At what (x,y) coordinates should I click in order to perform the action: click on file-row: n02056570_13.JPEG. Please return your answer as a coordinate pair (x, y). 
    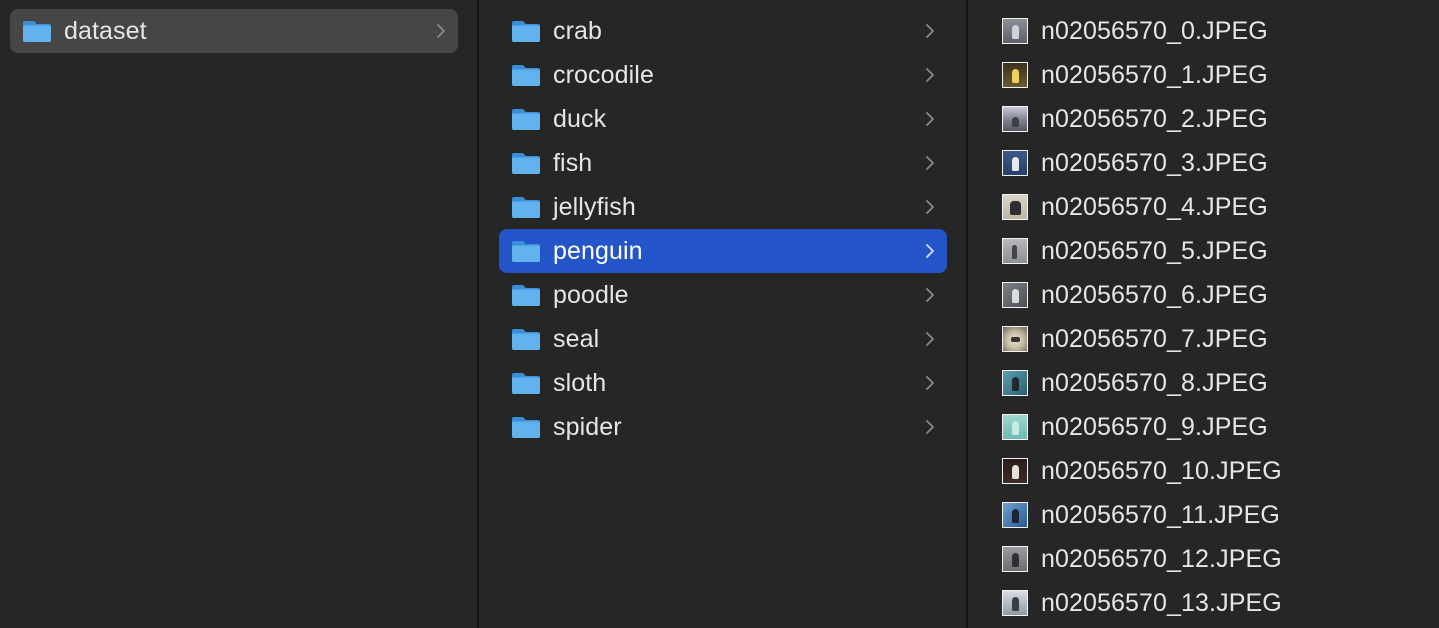
    Looking at the image, I should click on (1217, 603).